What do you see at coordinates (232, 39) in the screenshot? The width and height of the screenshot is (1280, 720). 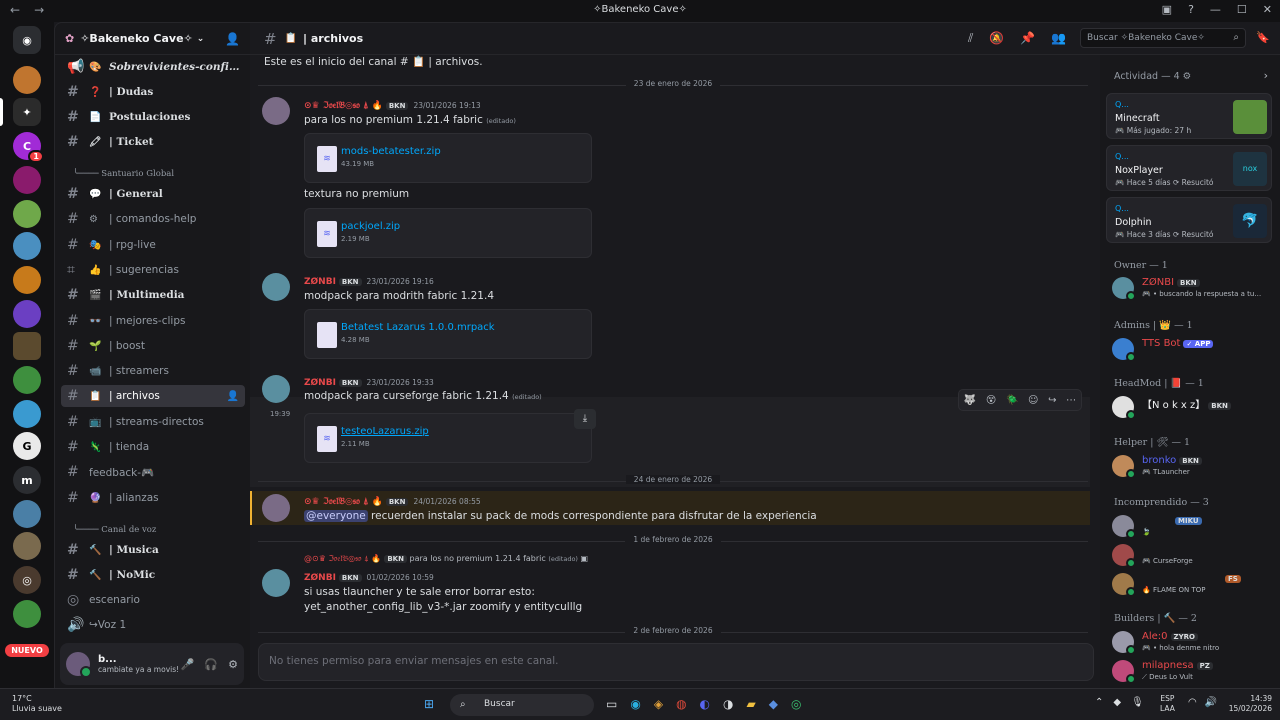 I see `add-user-icon: 👤` at bounding box center [232, 39].